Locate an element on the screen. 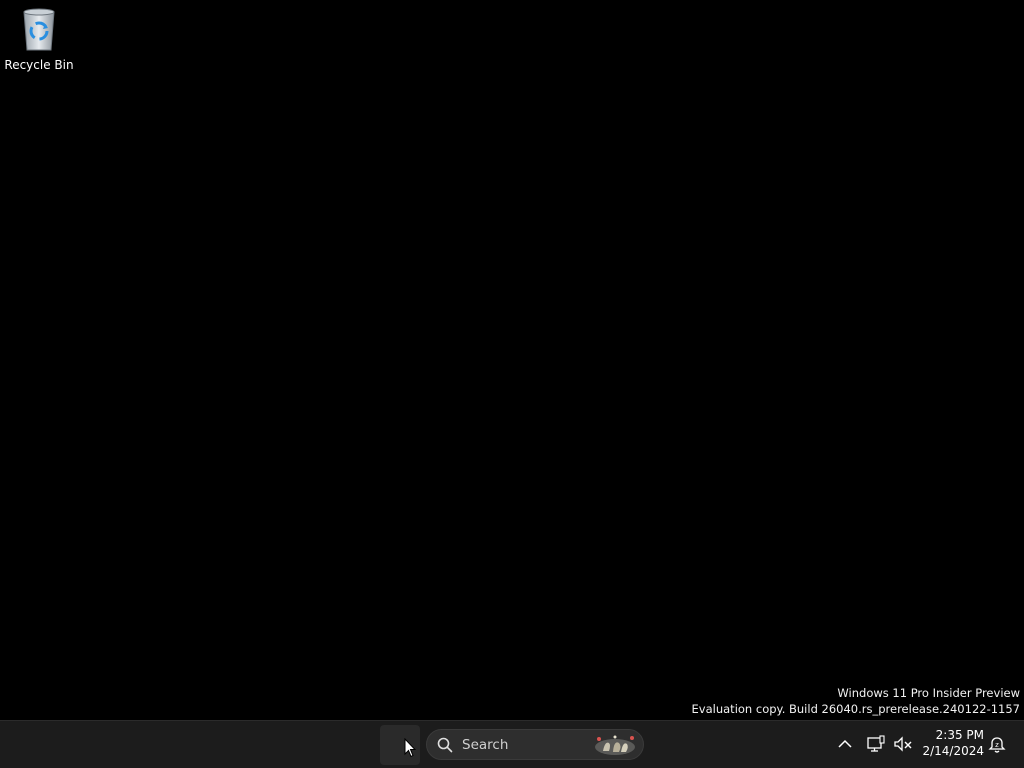 This screenshot has width=1024, height=768. search-highlight-icon is located at coordinates (615, 745).